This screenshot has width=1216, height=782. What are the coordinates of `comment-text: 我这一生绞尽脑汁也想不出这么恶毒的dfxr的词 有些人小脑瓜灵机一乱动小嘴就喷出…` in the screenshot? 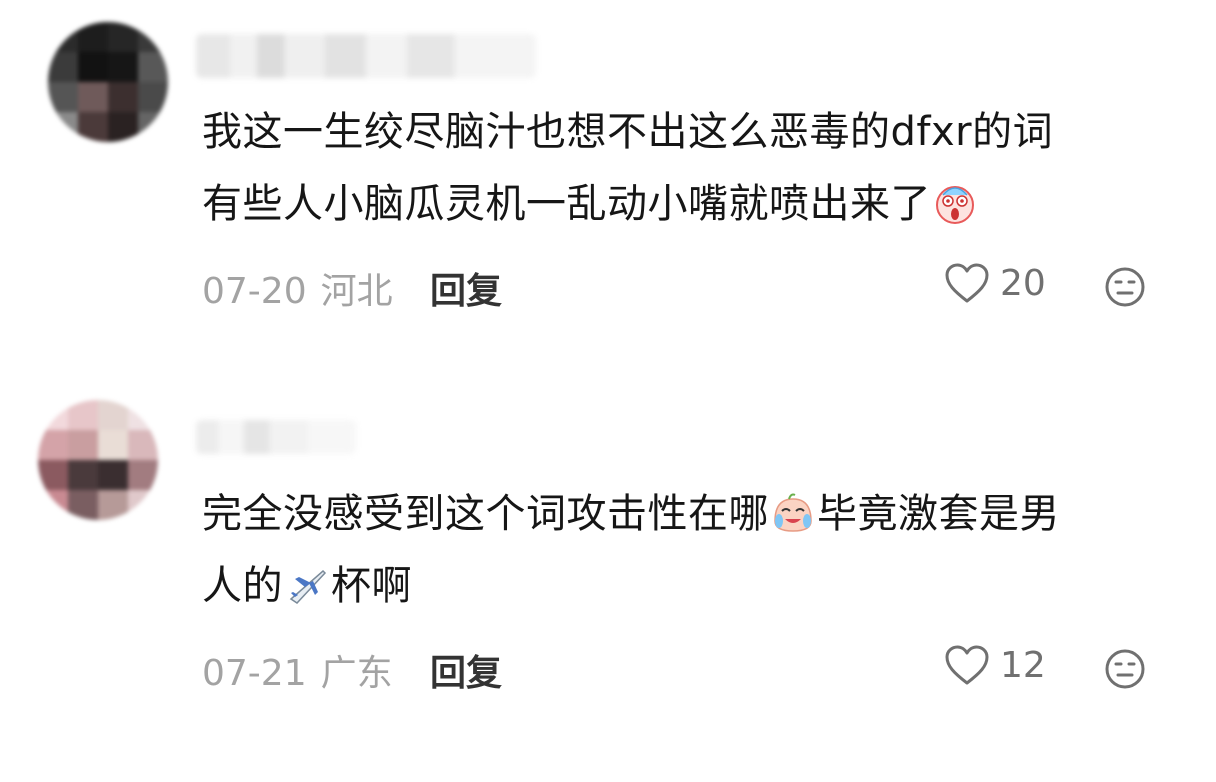 It's located at (682, 168).